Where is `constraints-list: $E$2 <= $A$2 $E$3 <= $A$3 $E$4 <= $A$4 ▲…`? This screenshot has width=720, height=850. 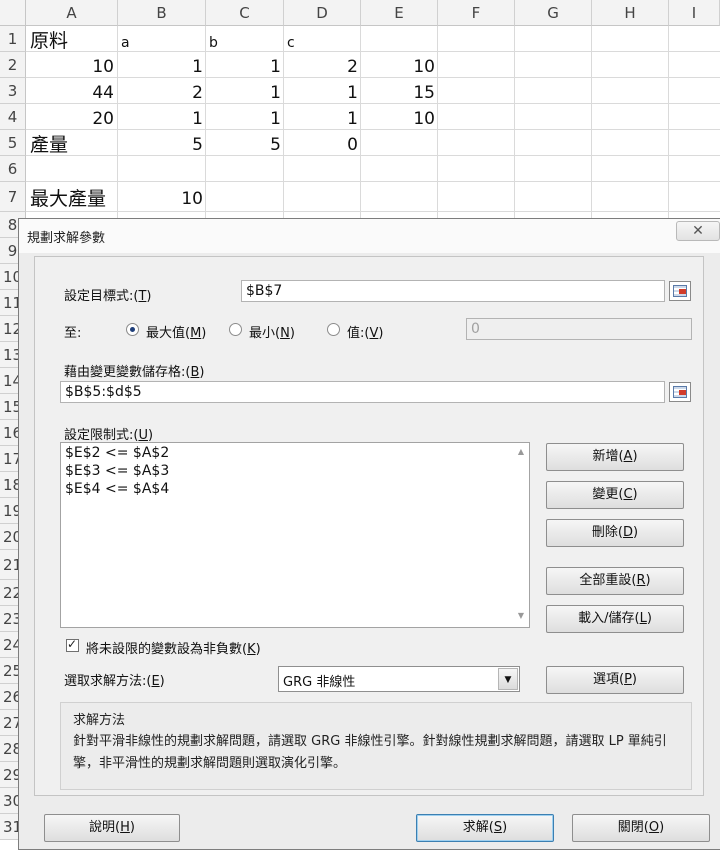 constraints-list: $E$2 <= $A$2 $E$3 <= $A$3 $E$4 <= $A$4 ▲… is located at coordinates (295, 535).